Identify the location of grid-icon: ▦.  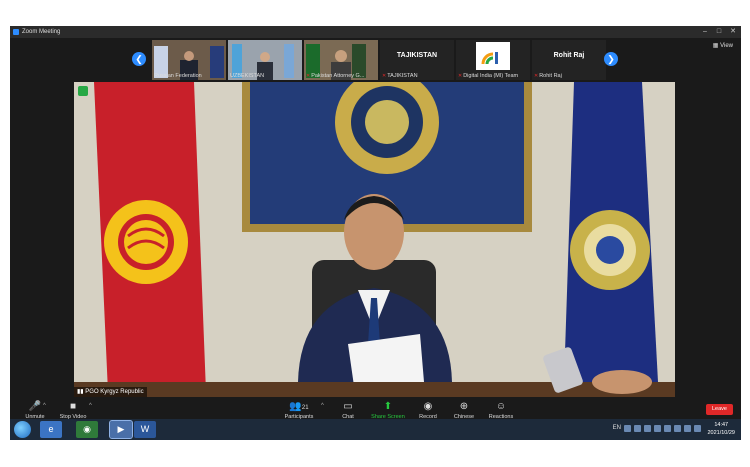
(716, 46).